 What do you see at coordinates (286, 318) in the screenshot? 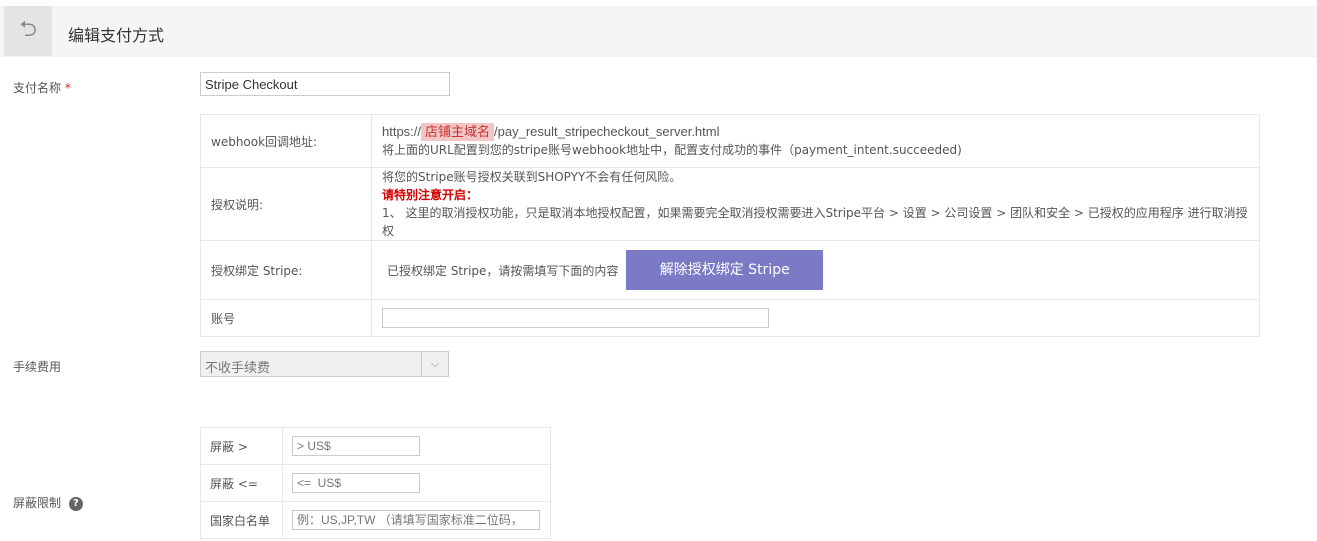
I see `account-label: 账号` at bounding box center [286, 318].